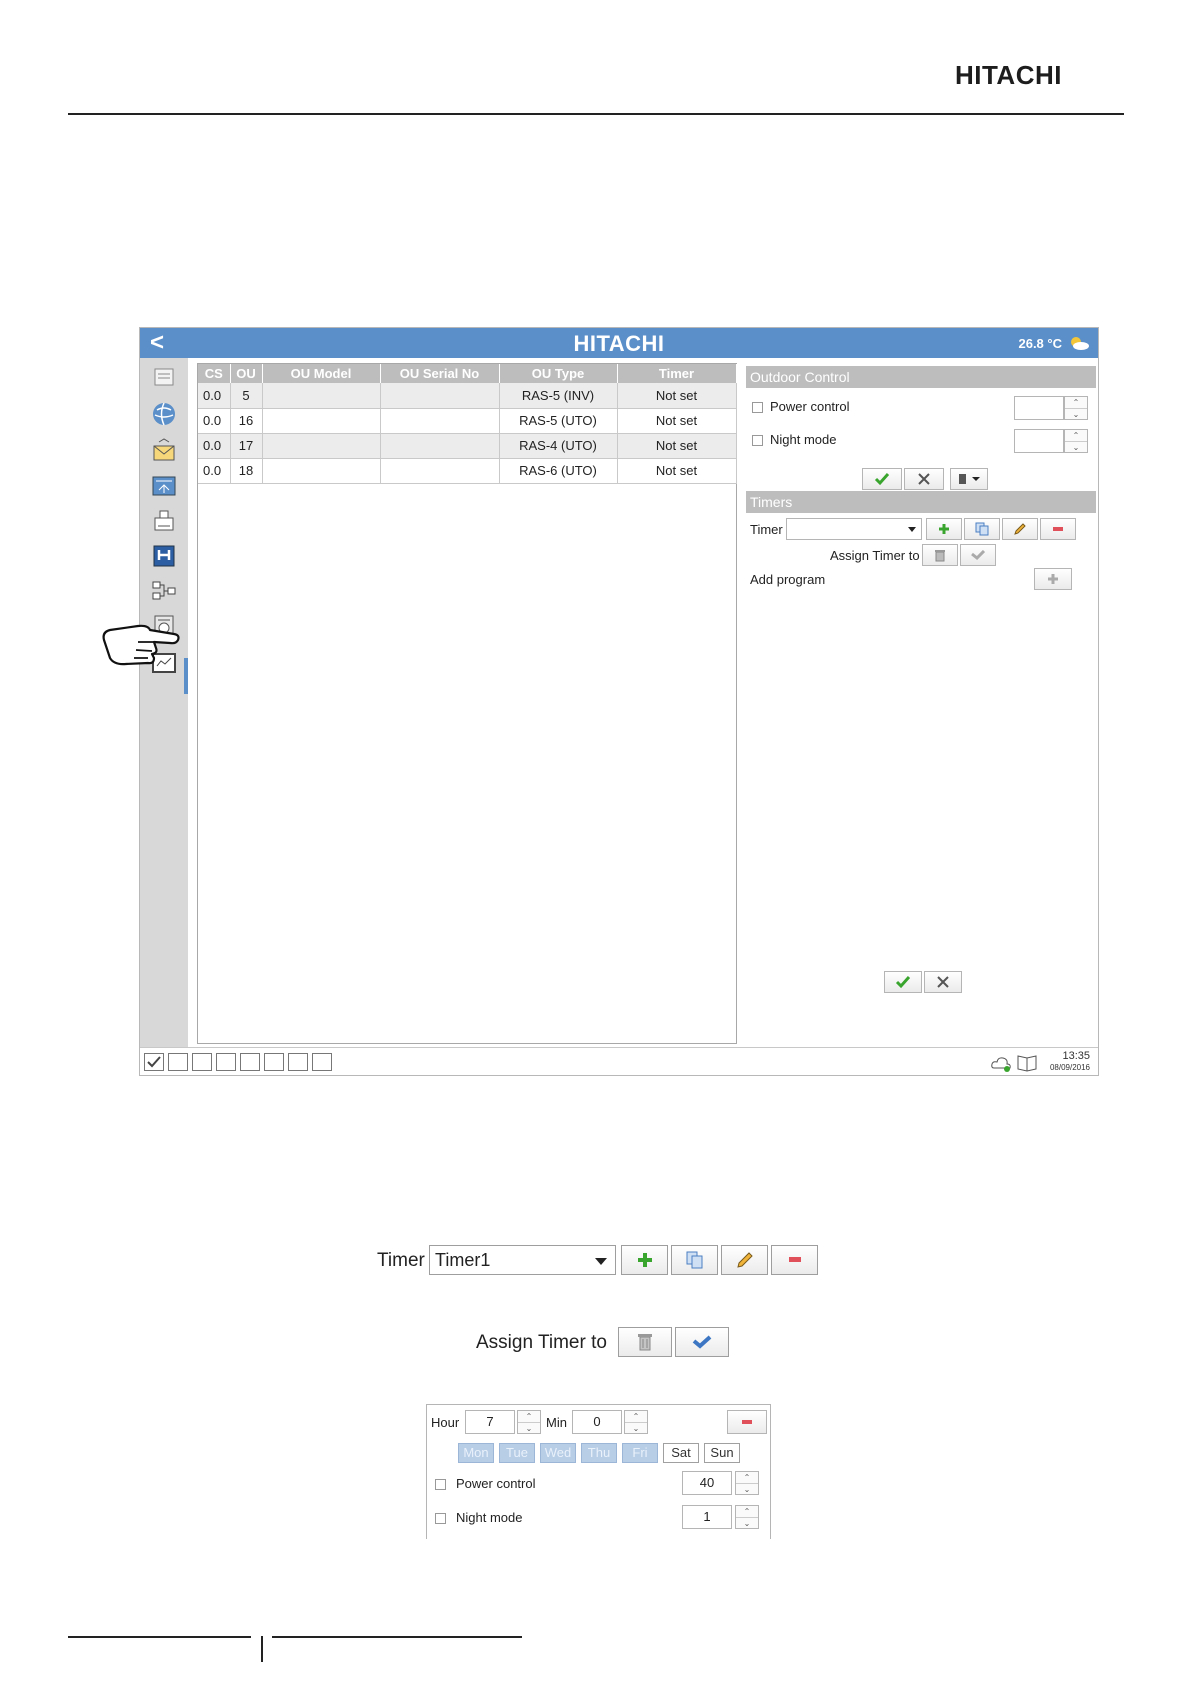 The height and width of the screenshot is (1684, 1190). I want to click on night-mode-stepper: ⌃ ⌄, so click(1076, 441).